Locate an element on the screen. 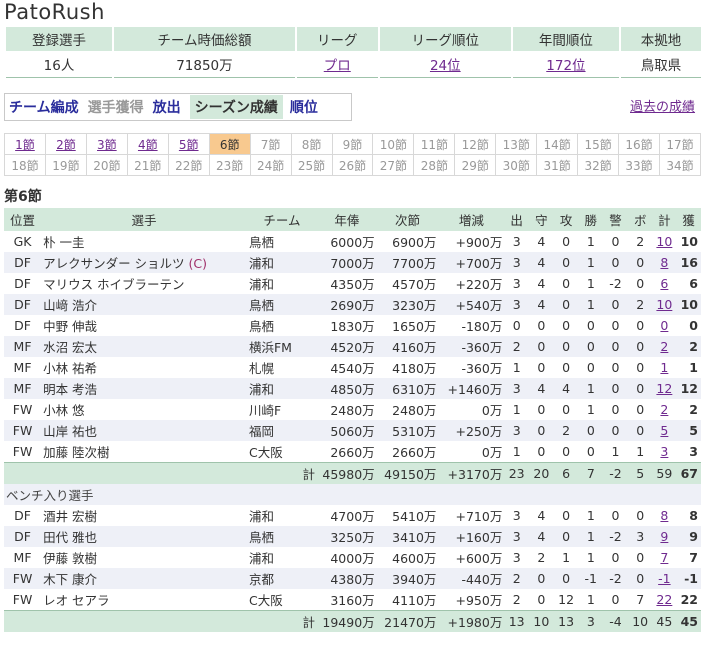 The height and width of the screenshot is (651, 707). money-cell: 4380万 is located at coordinates (346, 578).